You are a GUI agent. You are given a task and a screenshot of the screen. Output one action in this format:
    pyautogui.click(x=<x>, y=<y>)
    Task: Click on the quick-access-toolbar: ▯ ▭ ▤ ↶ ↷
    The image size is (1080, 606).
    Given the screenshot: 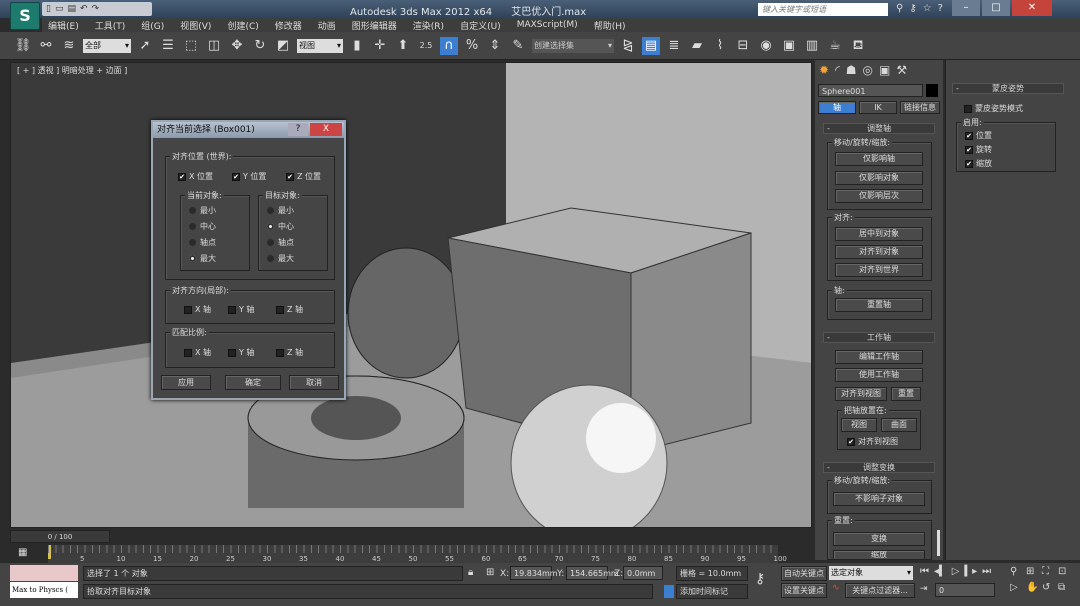 What is the action you would take?
    pyautogui.click(x=97, y=9)
    